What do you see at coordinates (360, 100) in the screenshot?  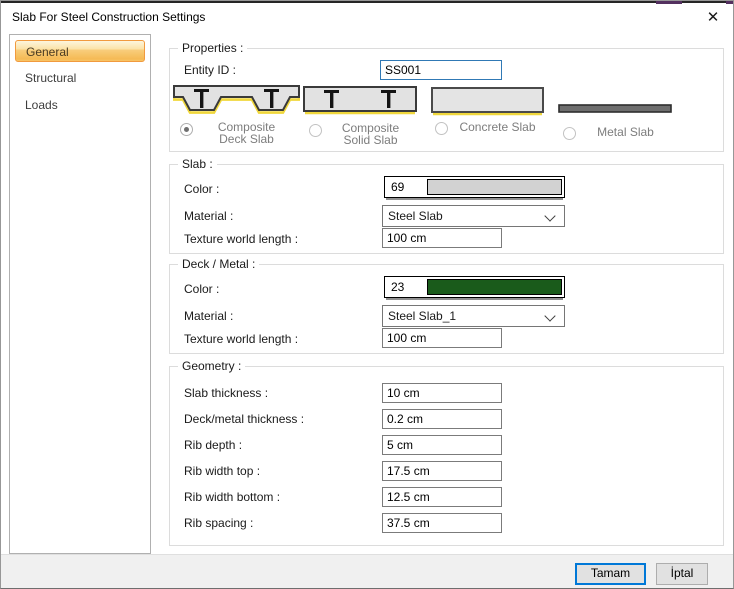 I see `composite-solid-slab-image` at bounding box center [360, 100].